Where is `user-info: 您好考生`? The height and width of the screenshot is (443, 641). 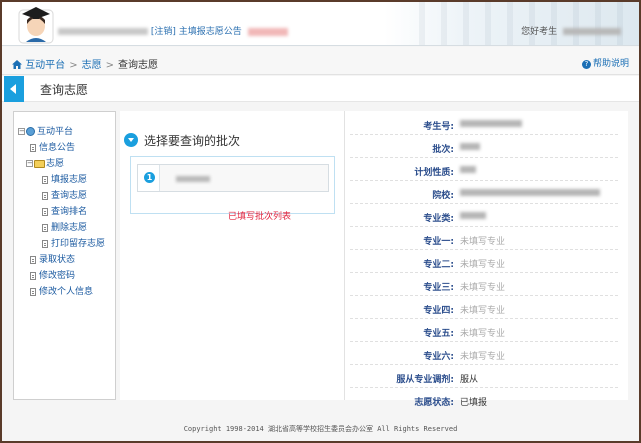 user-info: 您好考生 is located at coordinates (571, 30).